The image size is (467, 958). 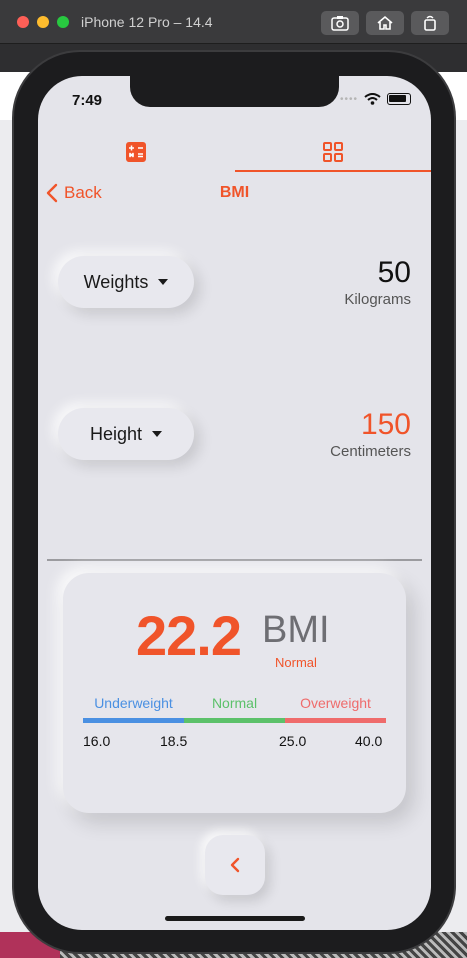 What do you see at coordinates (174, 741) in the screenshot?
I see `tick-label: 18.5` at bounding box center [174, 741].